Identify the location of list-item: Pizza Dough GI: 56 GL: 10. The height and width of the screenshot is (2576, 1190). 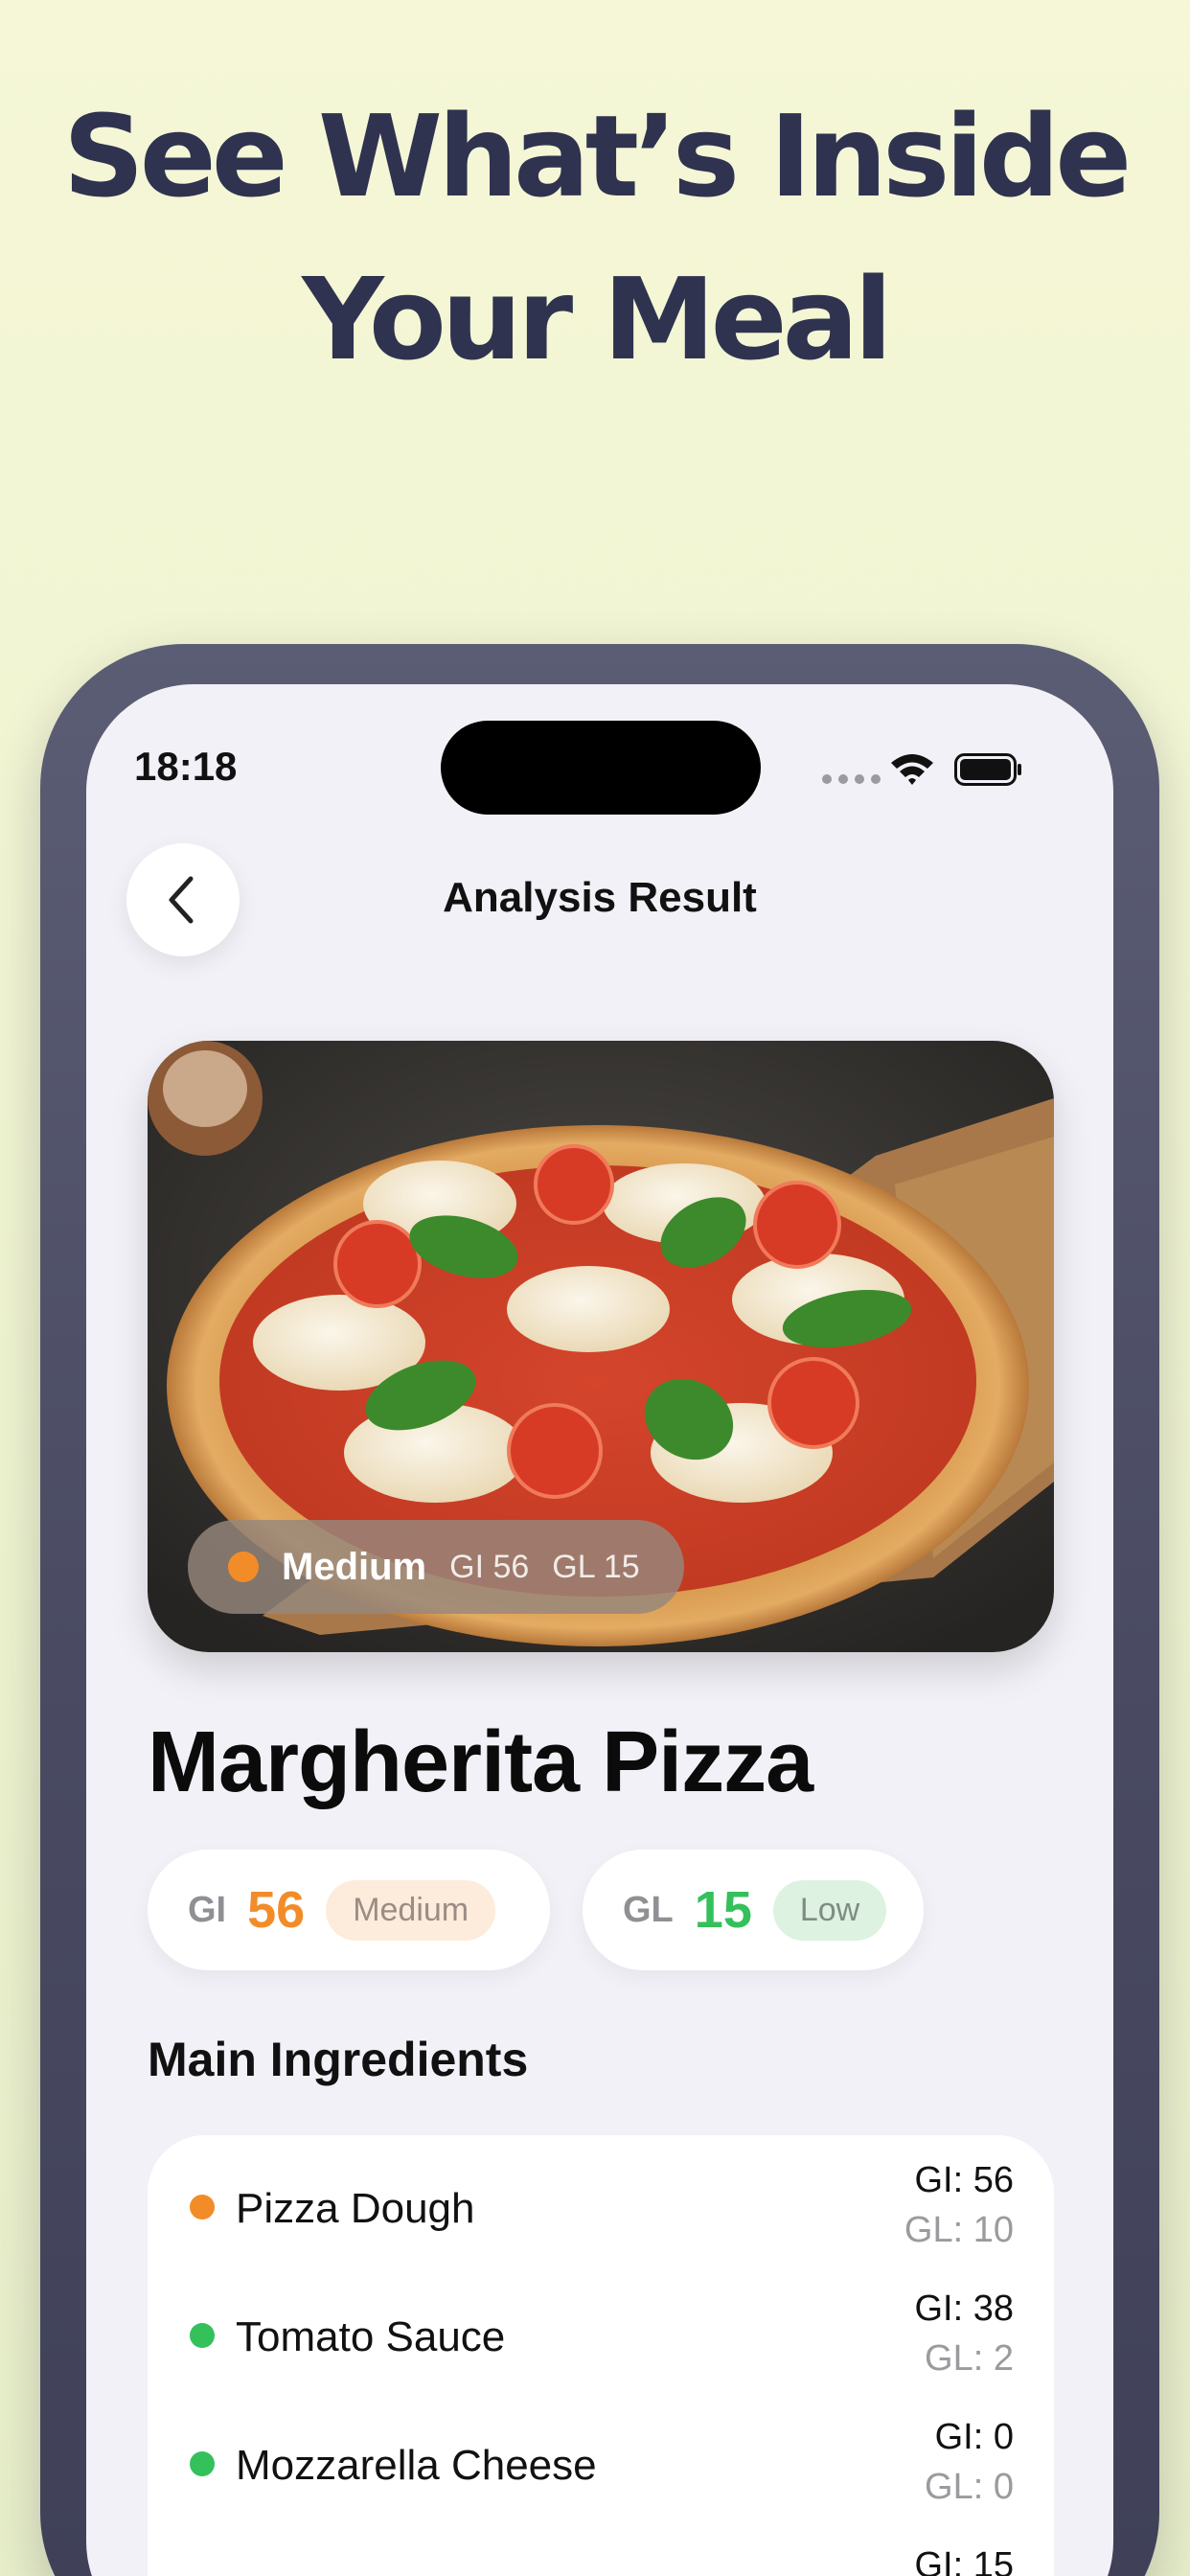
(601, 2209).